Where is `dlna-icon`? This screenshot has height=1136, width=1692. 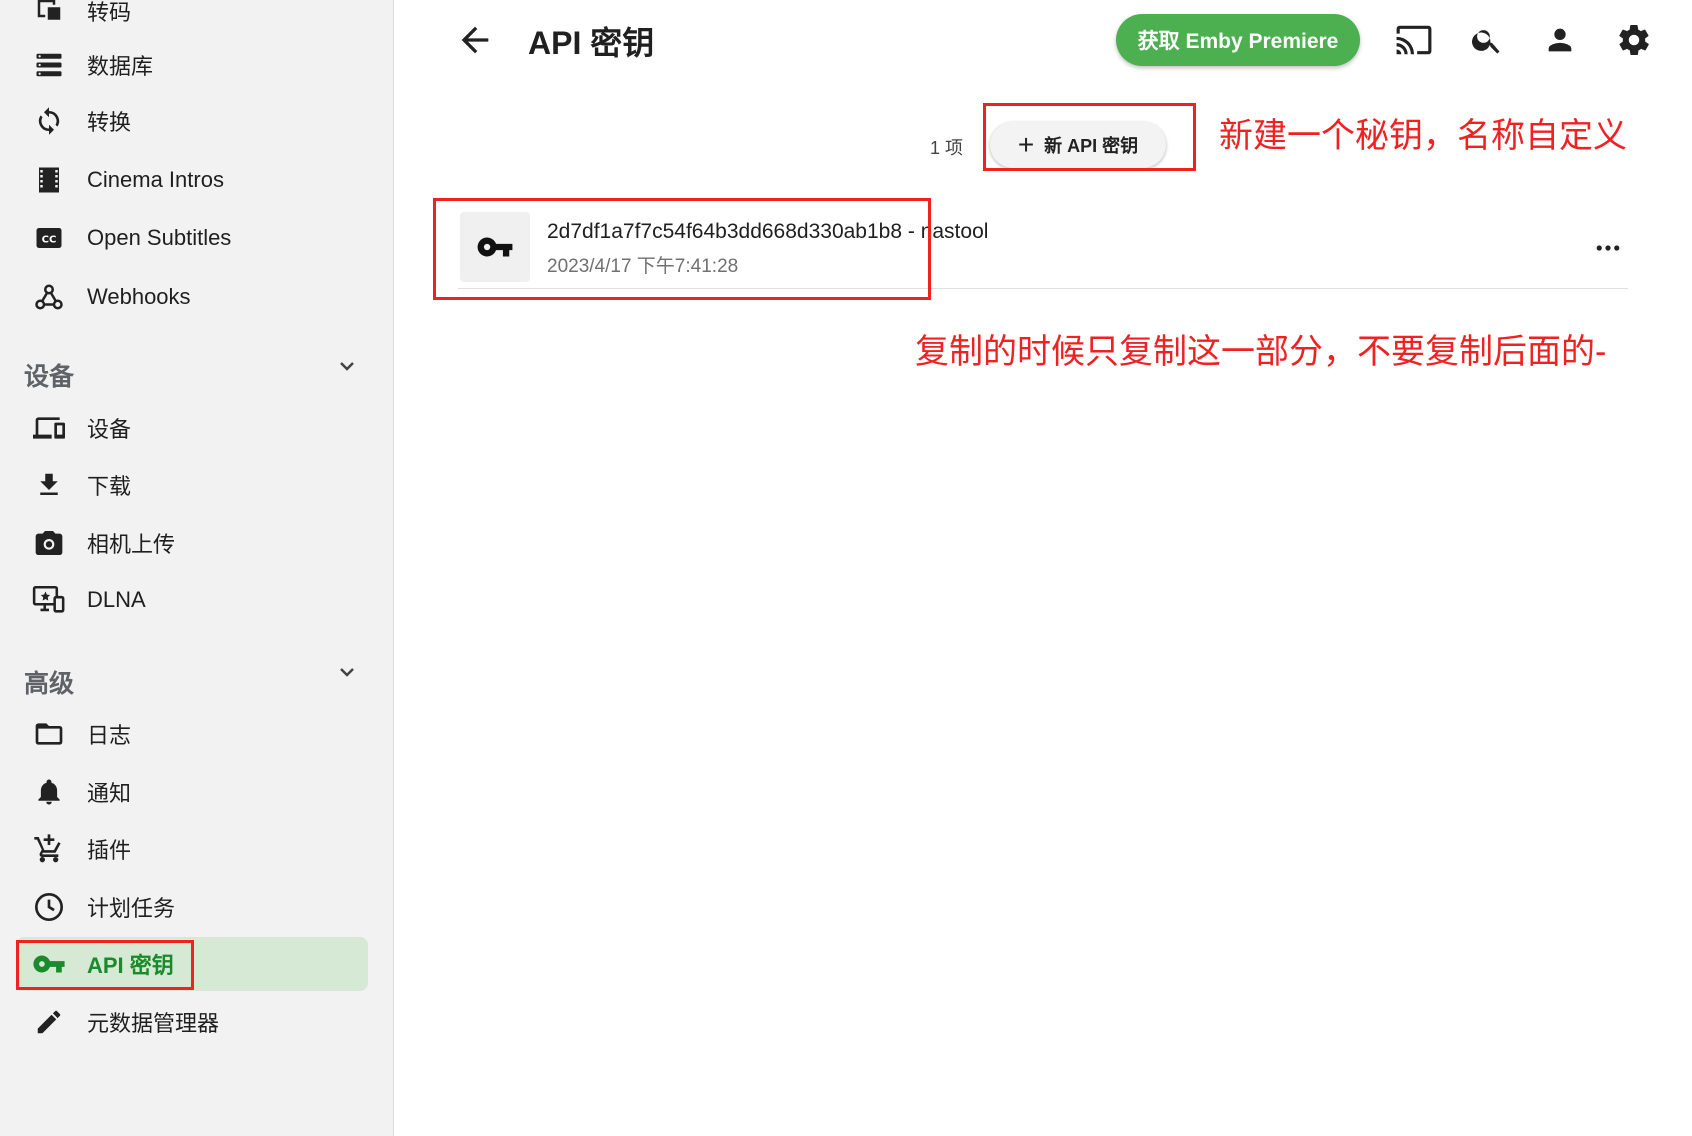 dlna-icon is located at coordinates (49, 600).